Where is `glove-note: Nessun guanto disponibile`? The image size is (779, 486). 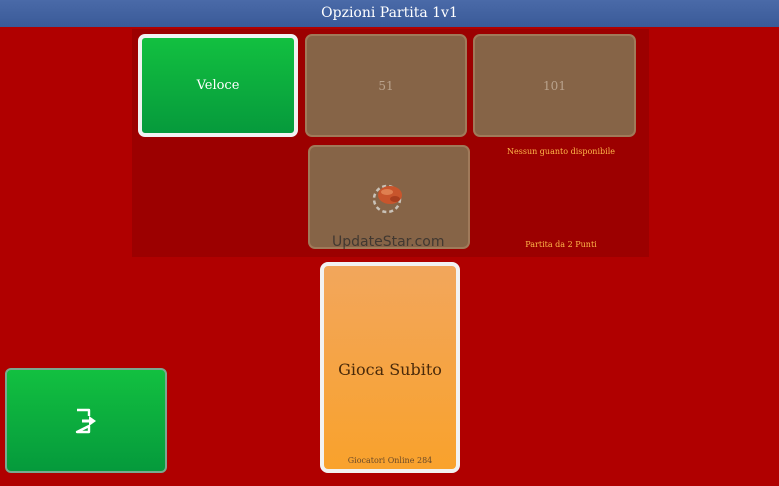 glove-note: Nessun guanto disponibile is located at coordinates (561, 151).